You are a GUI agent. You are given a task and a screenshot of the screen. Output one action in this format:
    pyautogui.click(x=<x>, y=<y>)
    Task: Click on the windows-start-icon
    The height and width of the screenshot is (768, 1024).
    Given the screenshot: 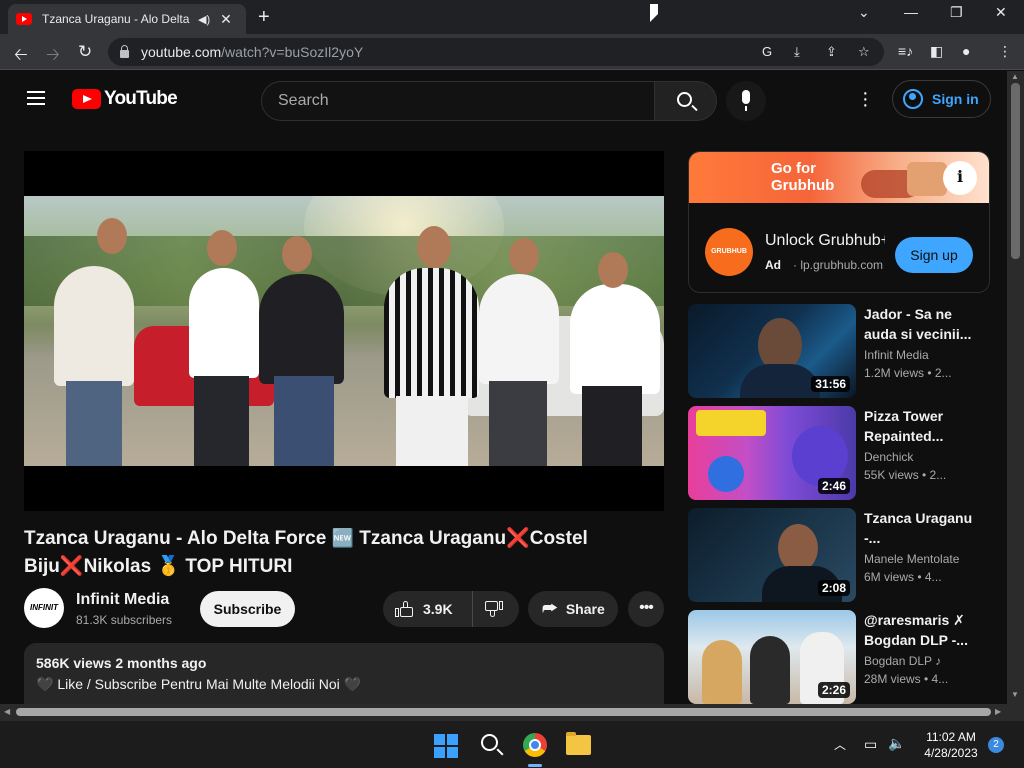 What is the action you would take?
    pyautogui.click(x=446, y=746)
    